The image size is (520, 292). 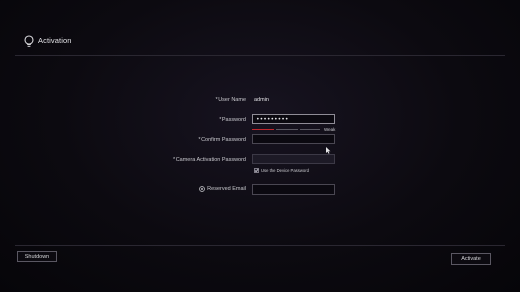 I want to click on user-name-value: admin, so click(x=261, y=100).